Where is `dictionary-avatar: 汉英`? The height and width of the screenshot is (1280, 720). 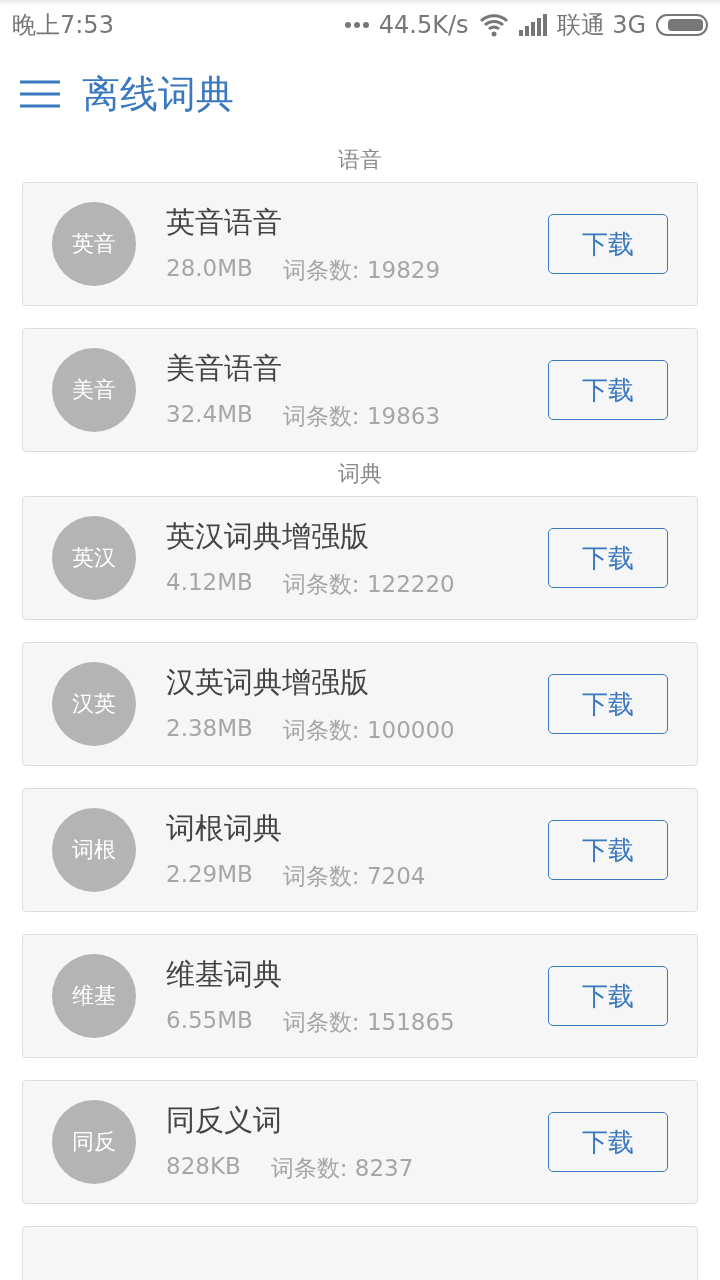
dictionary-avatar: 汉英 is located at coordinates (94, 704).